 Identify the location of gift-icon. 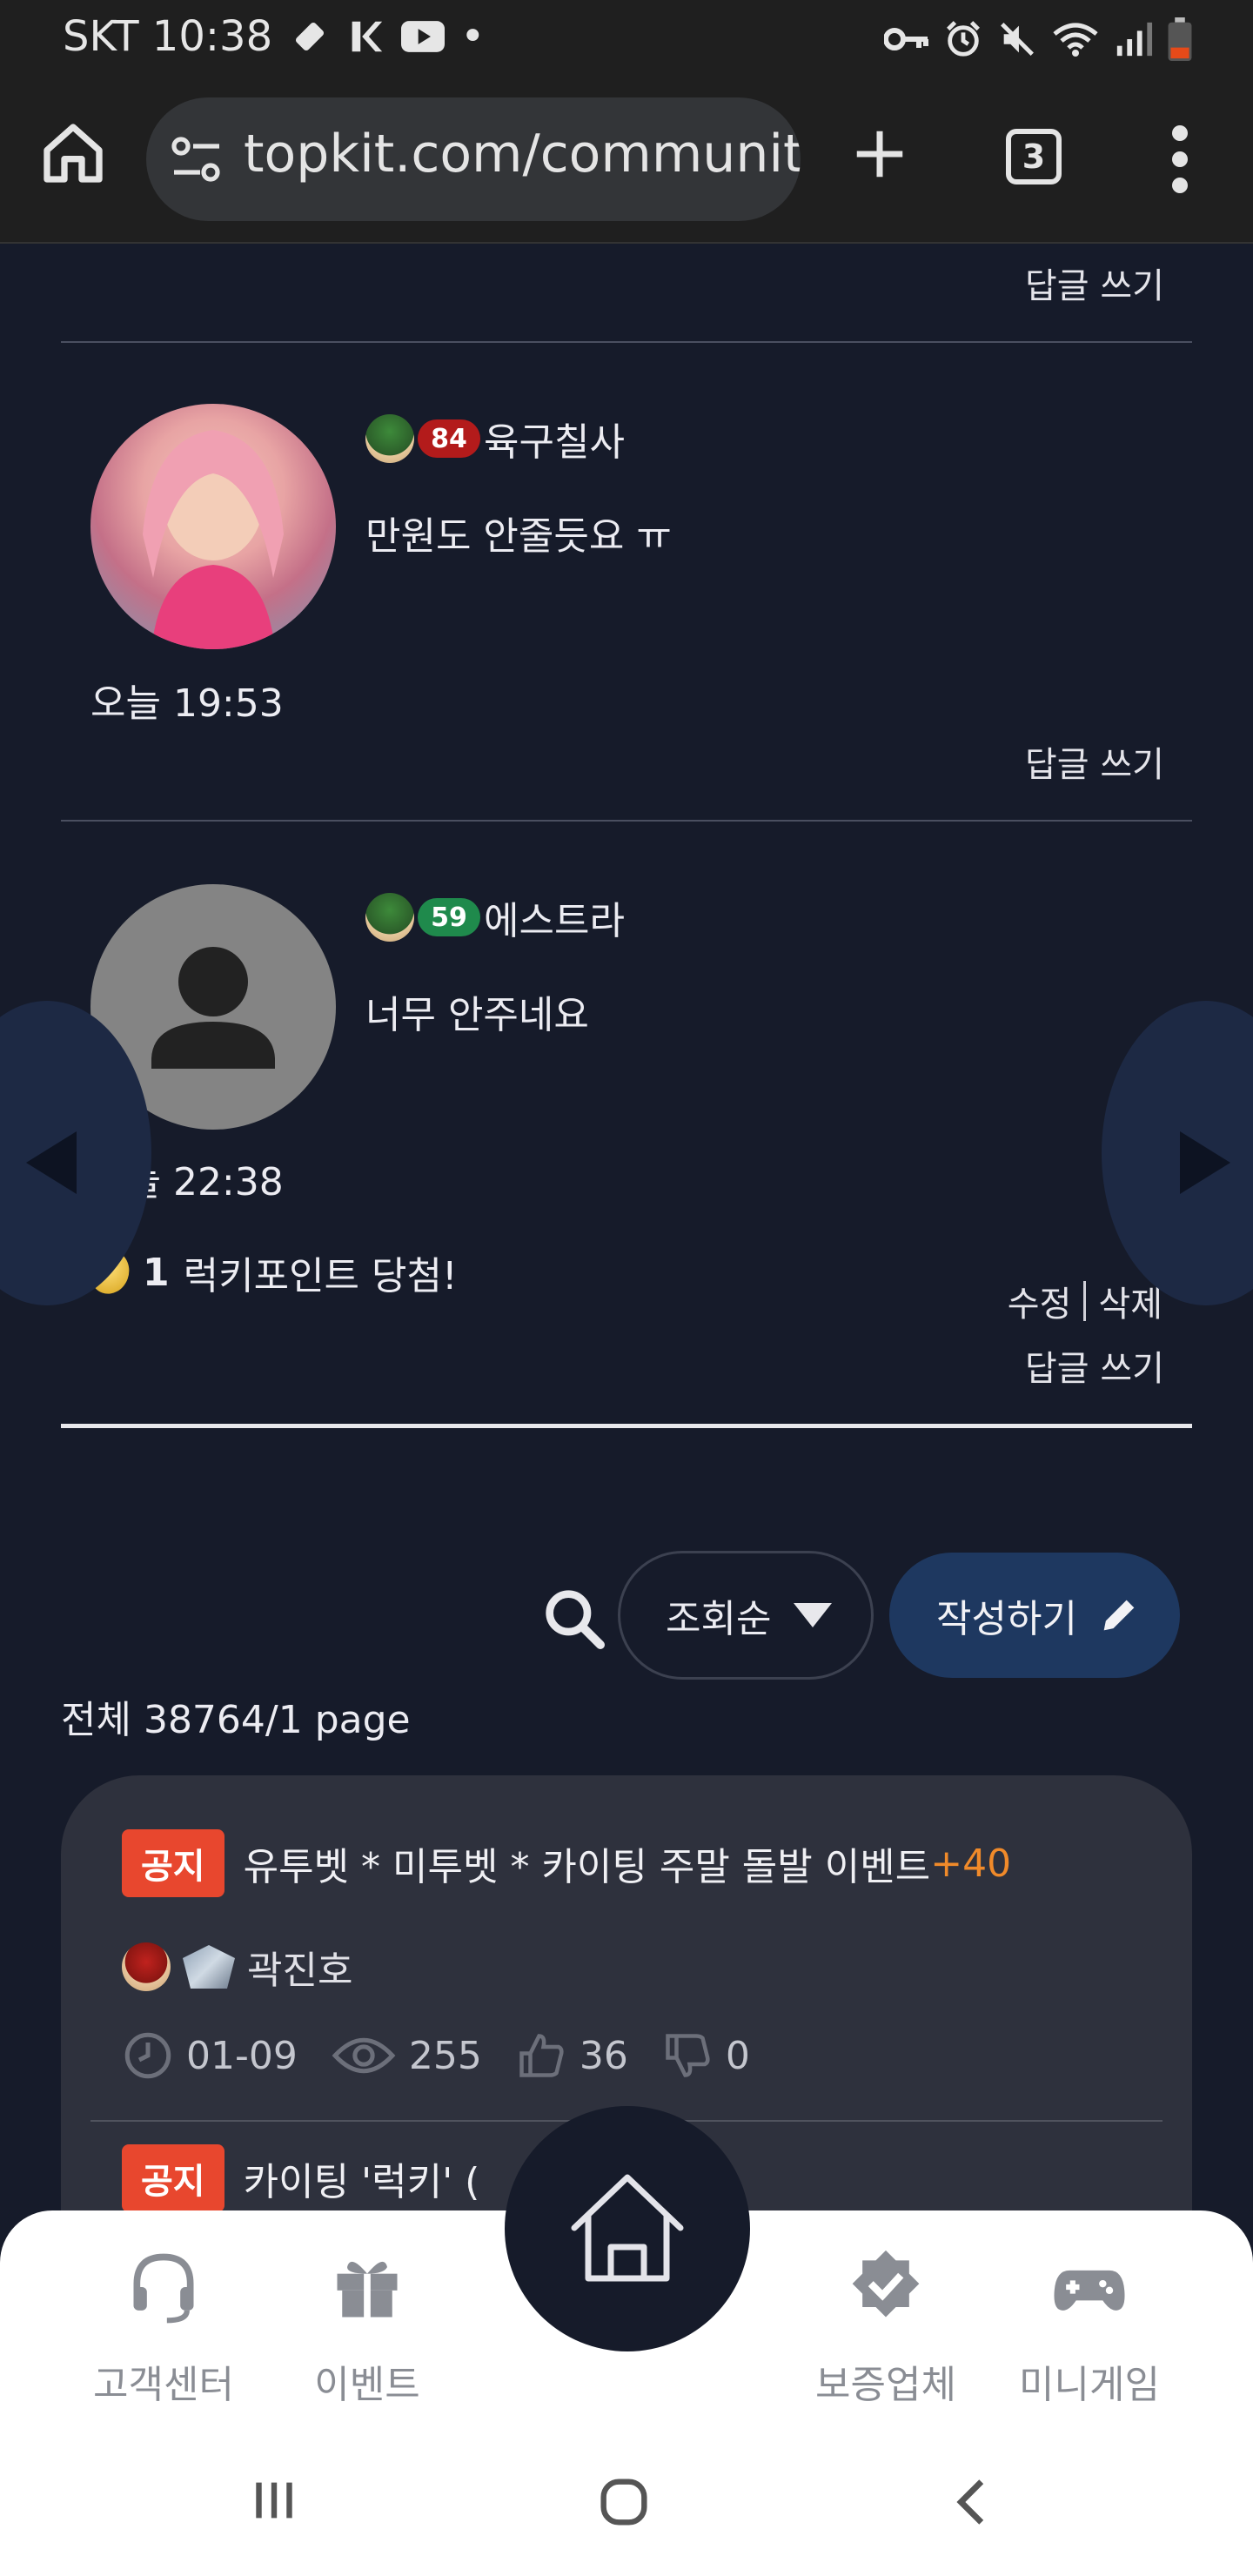
(367, 2289).